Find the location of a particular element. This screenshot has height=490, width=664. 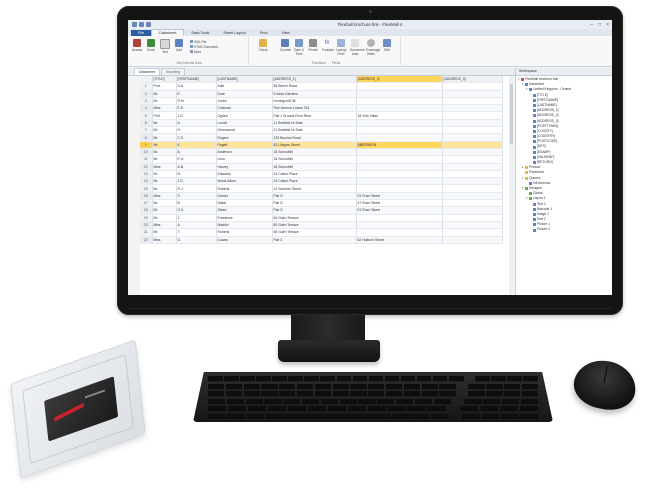

cell-lastname: Garnet is located at coordinates (244, 196).